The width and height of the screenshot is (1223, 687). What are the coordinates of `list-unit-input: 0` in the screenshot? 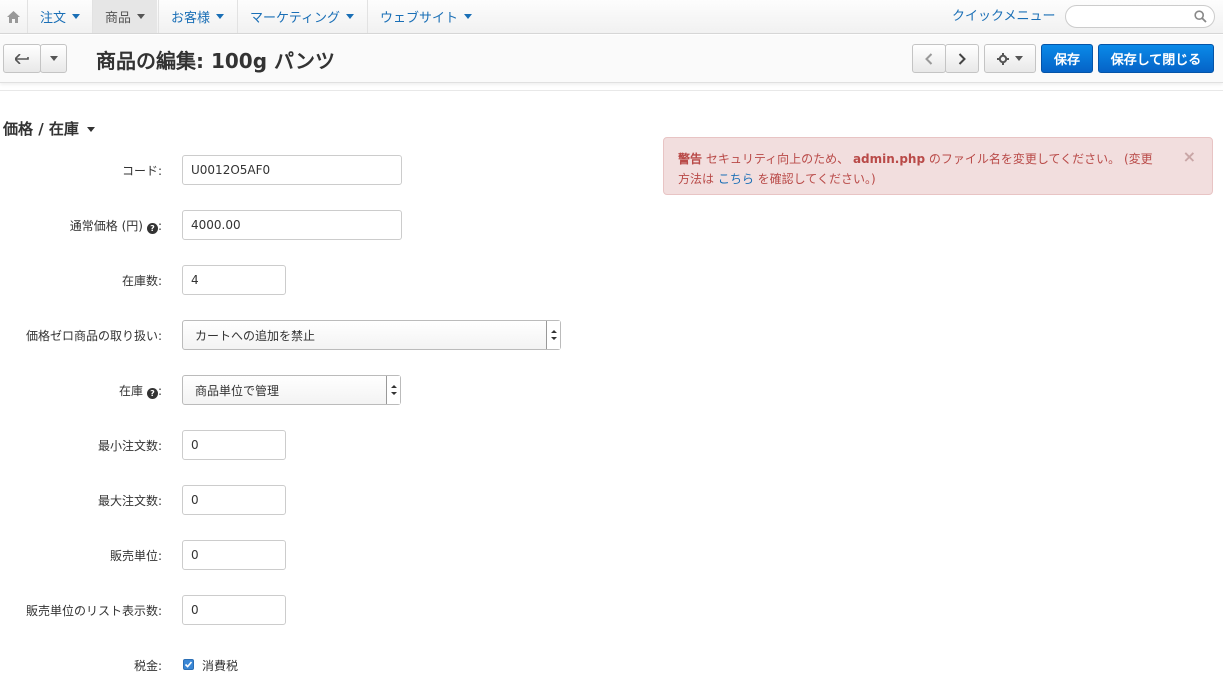 It's located at (234, 610).